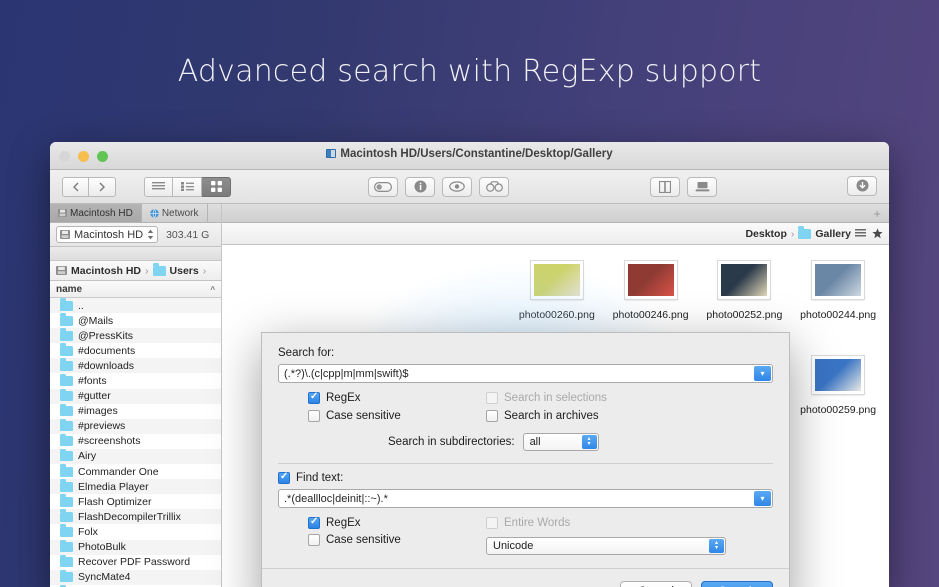 This screenshot has width=939, height=587. What do you see at coordinates (158, 186) in the screenshot?
I see `list-view-icon` at bounding box center [158, 186].